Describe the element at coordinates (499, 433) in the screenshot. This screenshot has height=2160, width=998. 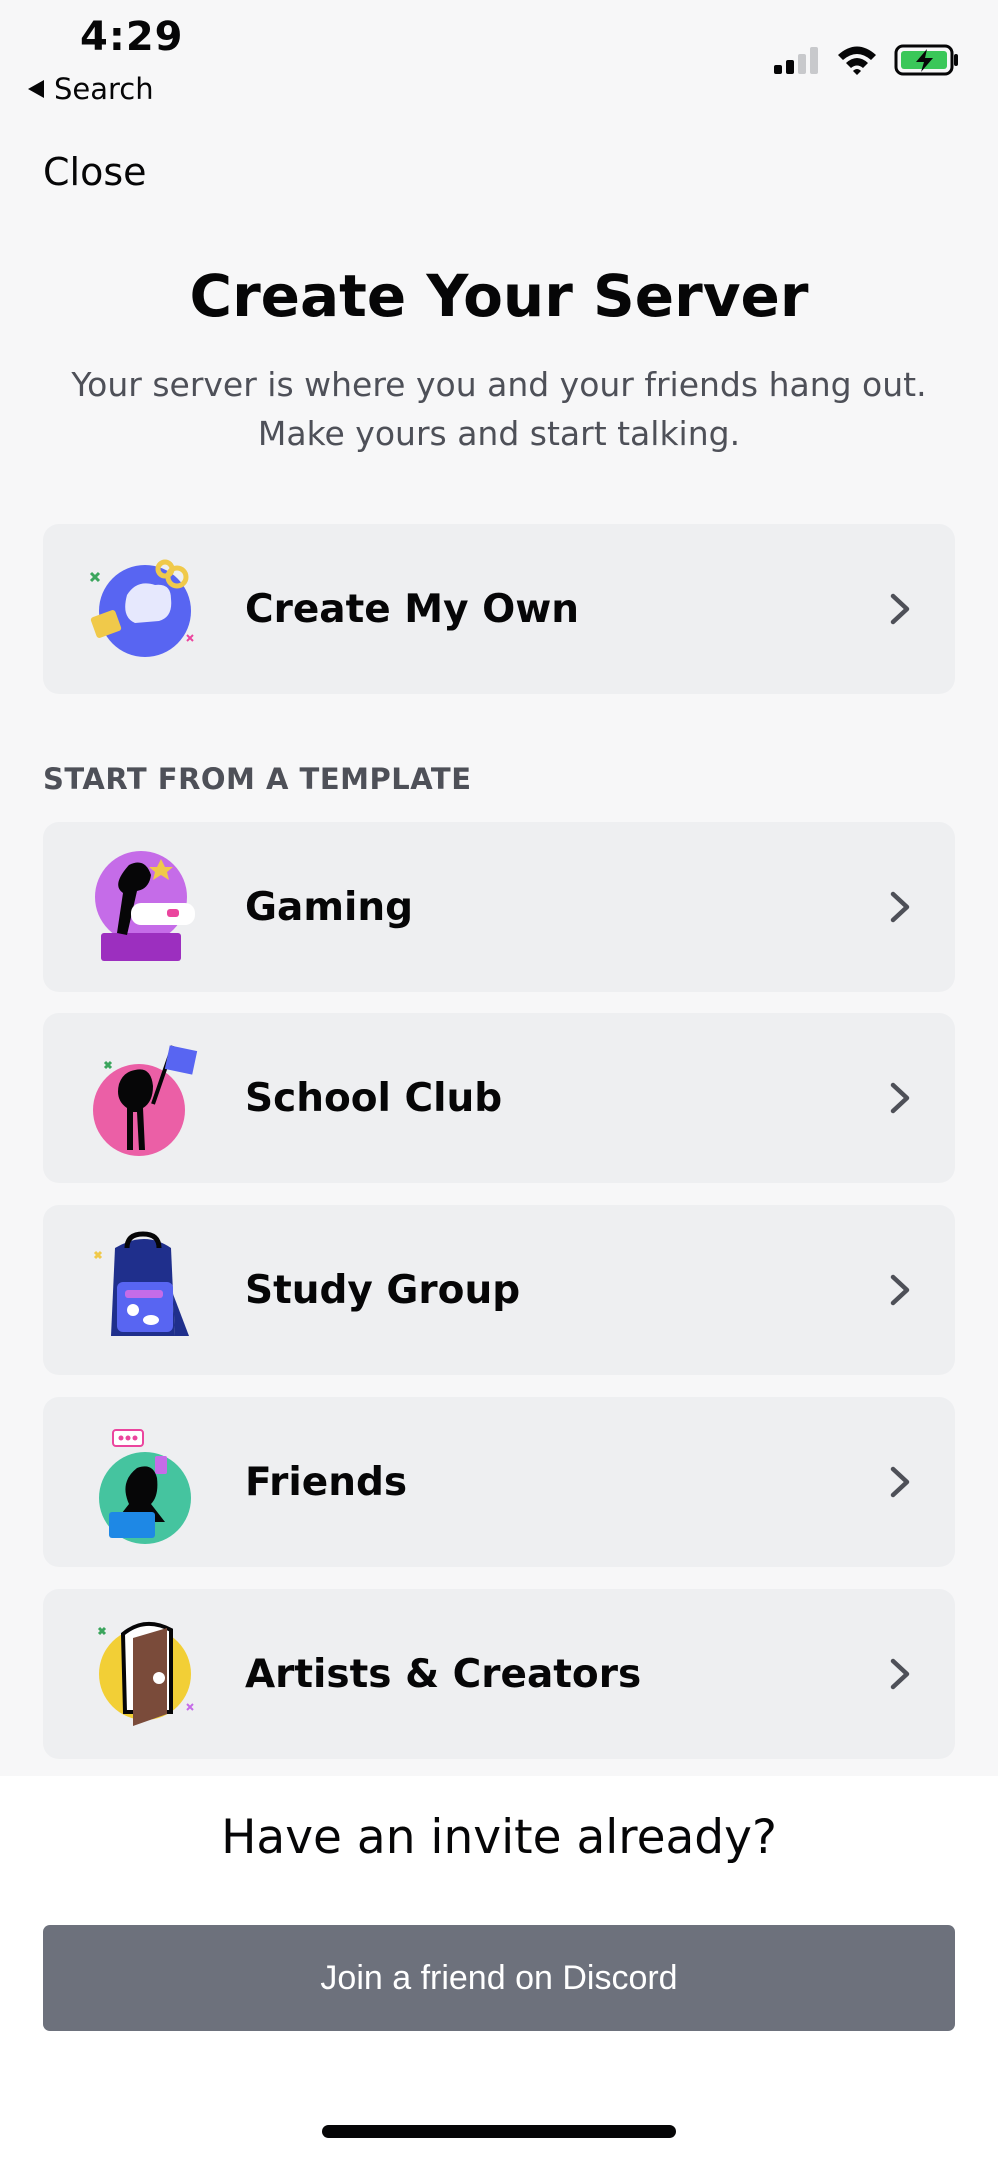
I see `subtitle-line: Make yours and start talking.` at that location.